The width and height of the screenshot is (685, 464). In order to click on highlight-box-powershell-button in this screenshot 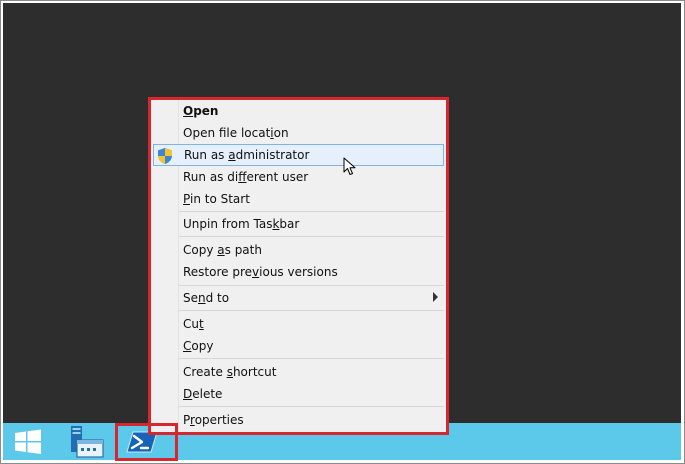, I will do `click(146, 442)`.